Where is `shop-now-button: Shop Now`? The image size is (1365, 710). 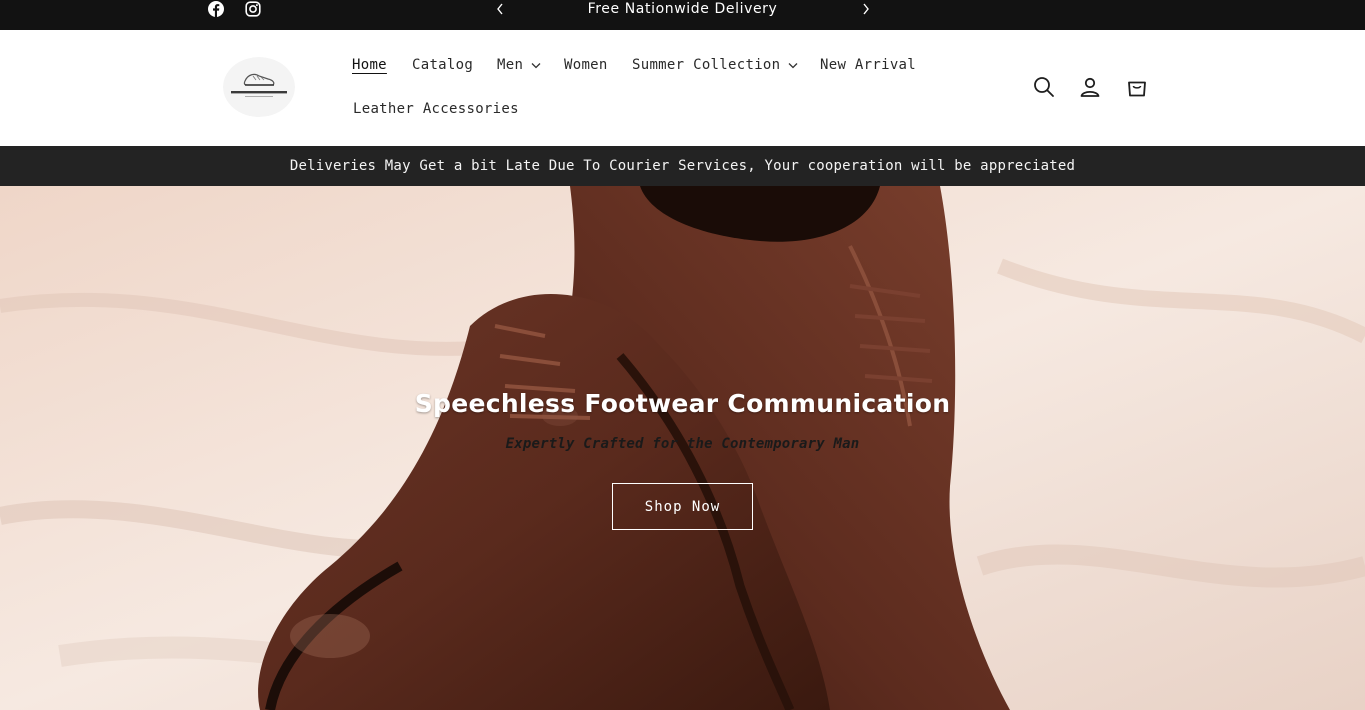 shop-now-button: Shop Now is located at coordinates (682, 506).